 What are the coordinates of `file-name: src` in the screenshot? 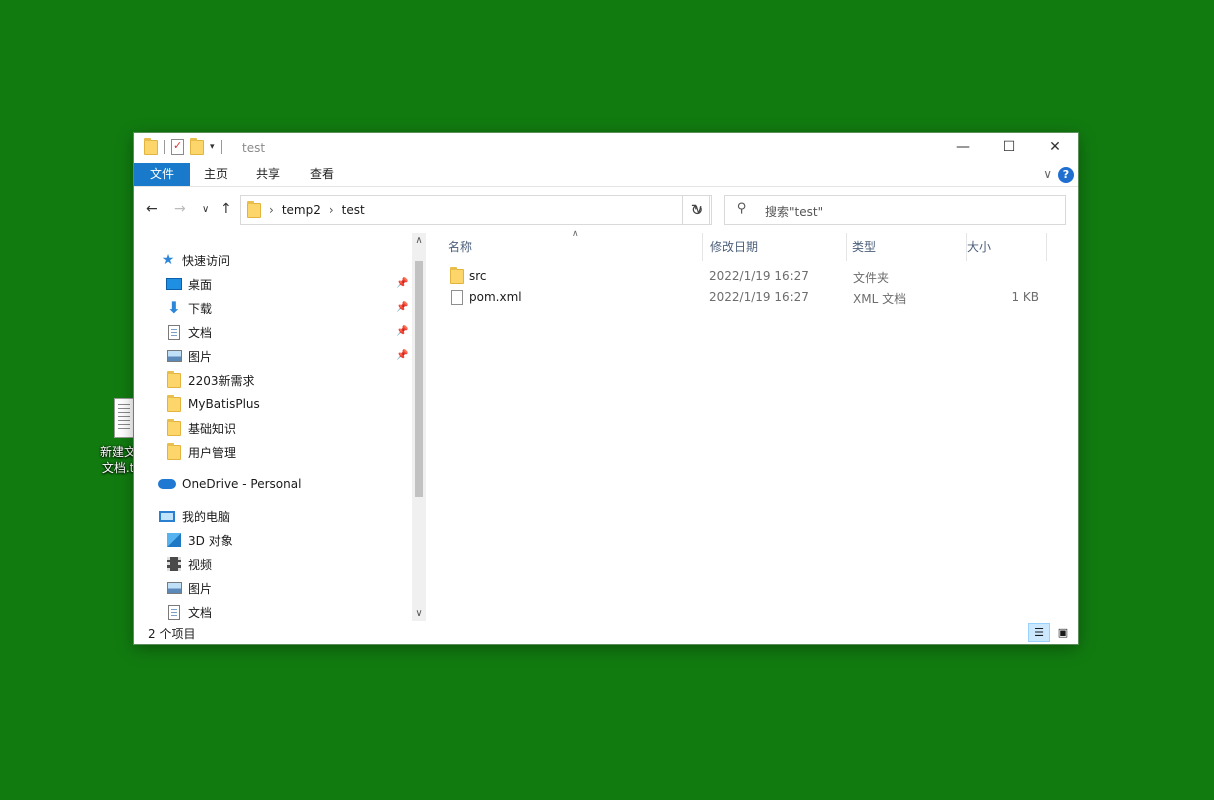 It's located at (478, 276).